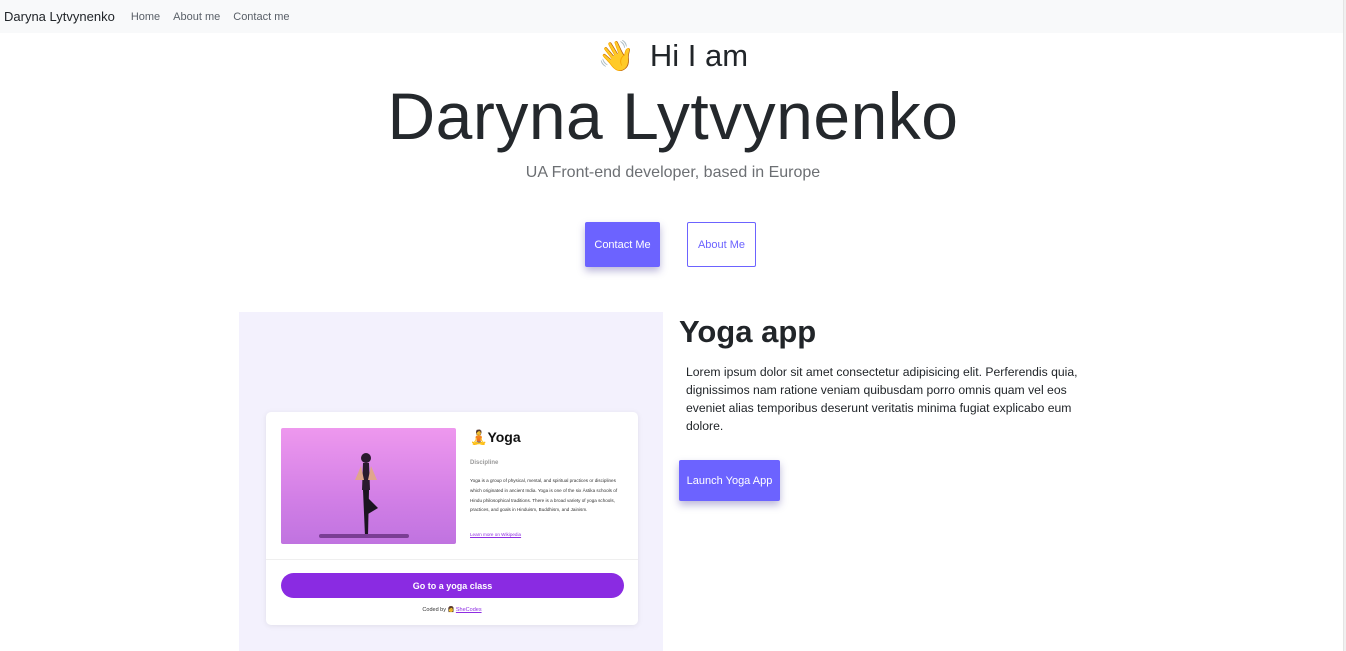 The height and width of the screenshot is (651, 1346). Describe the element at coordinates (366, 494) in the screenshot. I see `yoga-figure-icon` at that location.